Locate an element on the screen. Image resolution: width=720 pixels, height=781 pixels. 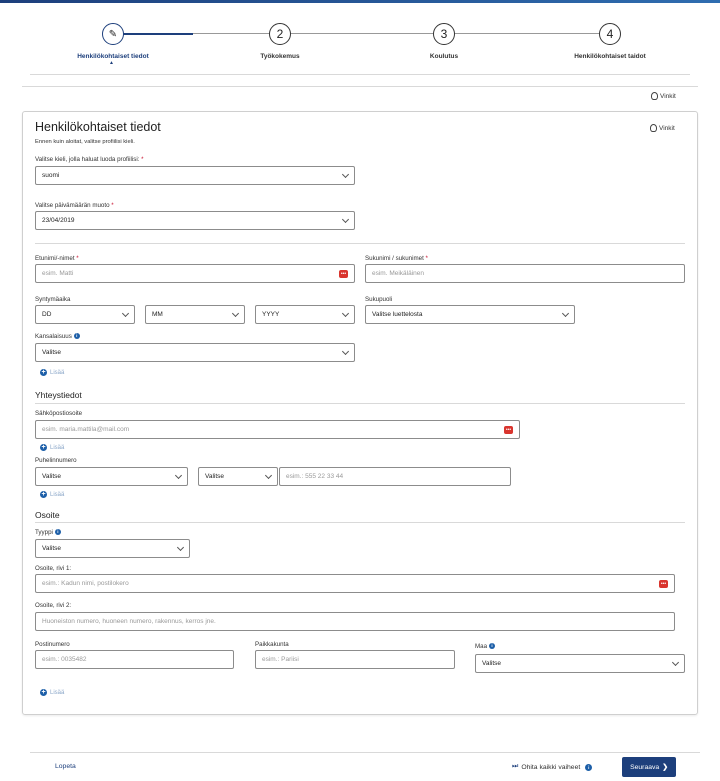
chevron-right-icon: ❯ is located at coordinates (665, 767).